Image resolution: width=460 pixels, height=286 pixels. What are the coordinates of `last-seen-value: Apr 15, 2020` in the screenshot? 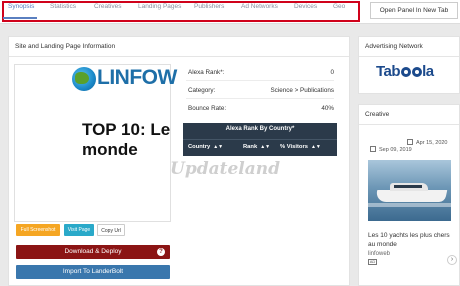 It's located at (432, 143).